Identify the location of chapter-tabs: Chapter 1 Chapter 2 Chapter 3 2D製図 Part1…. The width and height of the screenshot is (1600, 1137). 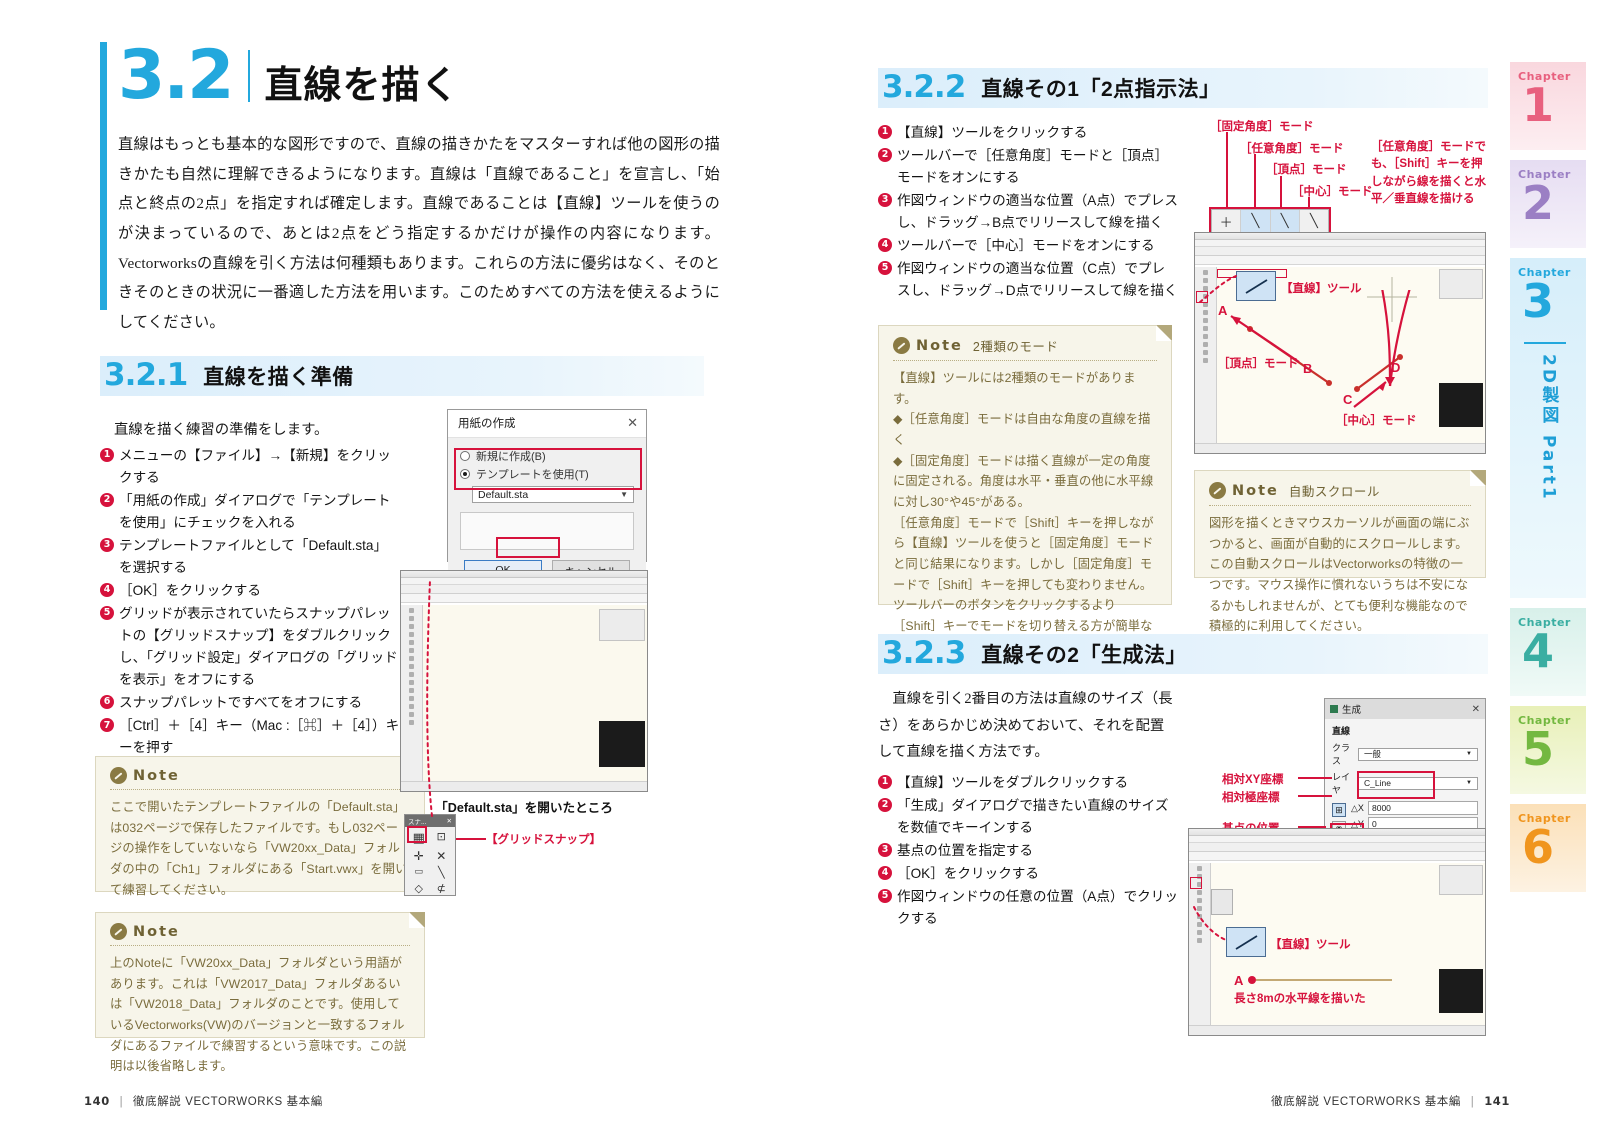
(1548, 482).